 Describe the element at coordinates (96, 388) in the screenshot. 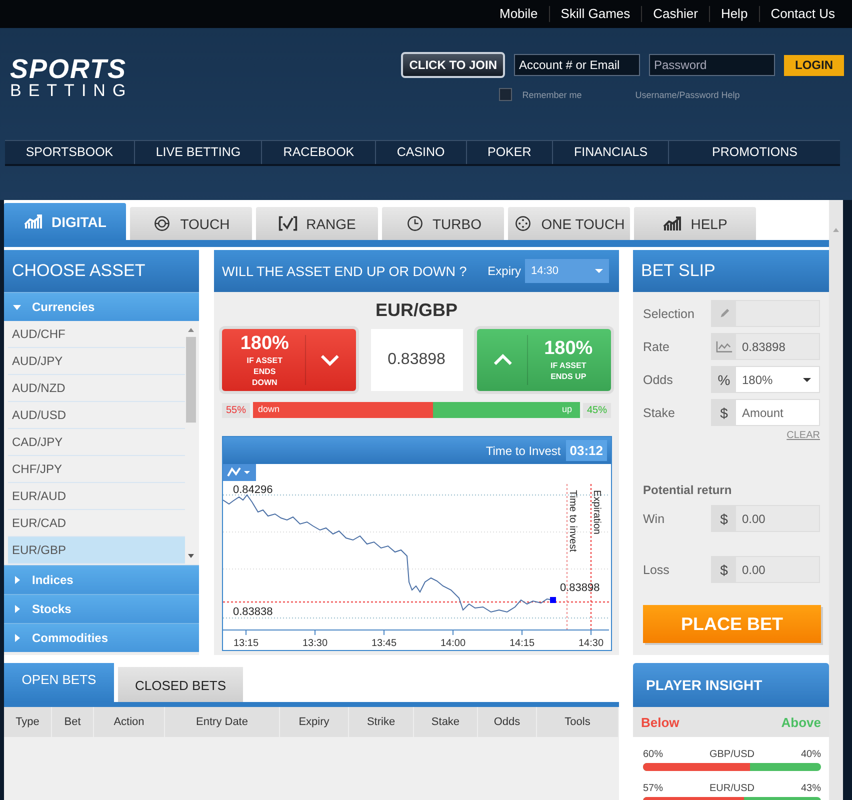

I see `asset-item: AUD/NZD` at that location.